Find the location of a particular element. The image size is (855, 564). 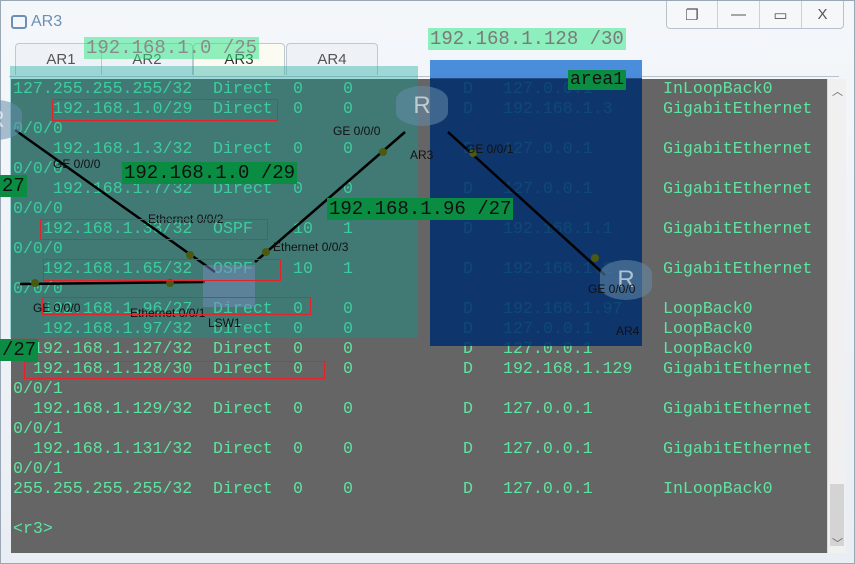

router-ar3-icon: R is located at coordinates (422, 106).